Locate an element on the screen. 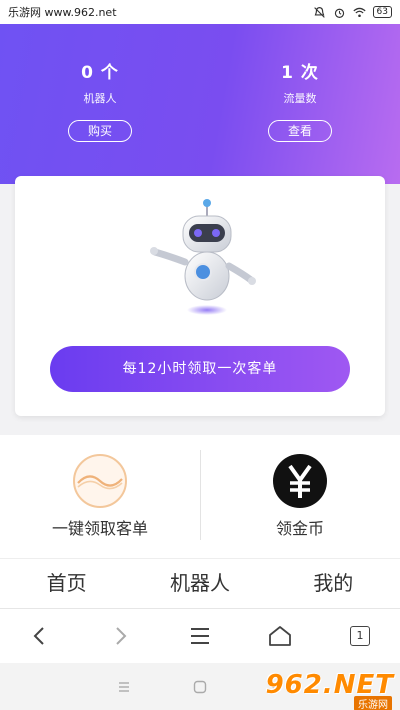 This screenshot has height=710, width=400. tabs-icon: 1 is located at coordinates (360, 636).